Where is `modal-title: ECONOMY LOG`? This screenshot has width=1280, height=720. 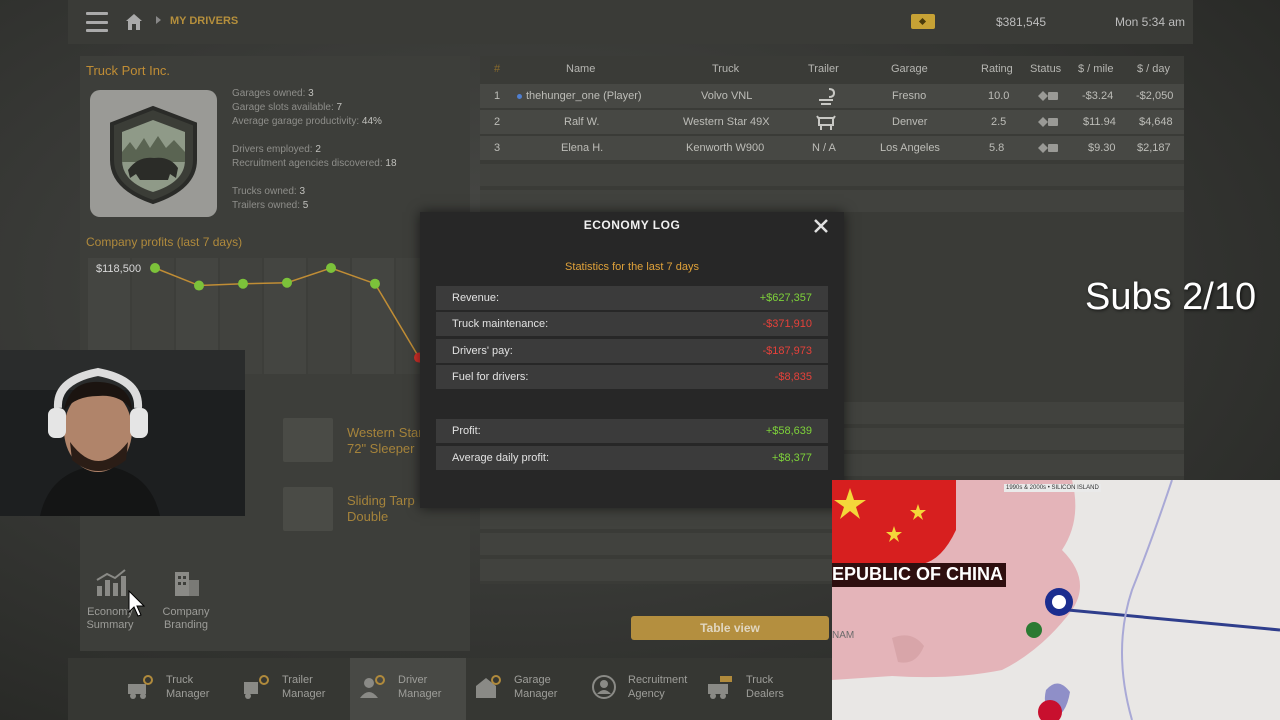 modal-title: ECONOMY LOG is located at coordinates (632, 225).